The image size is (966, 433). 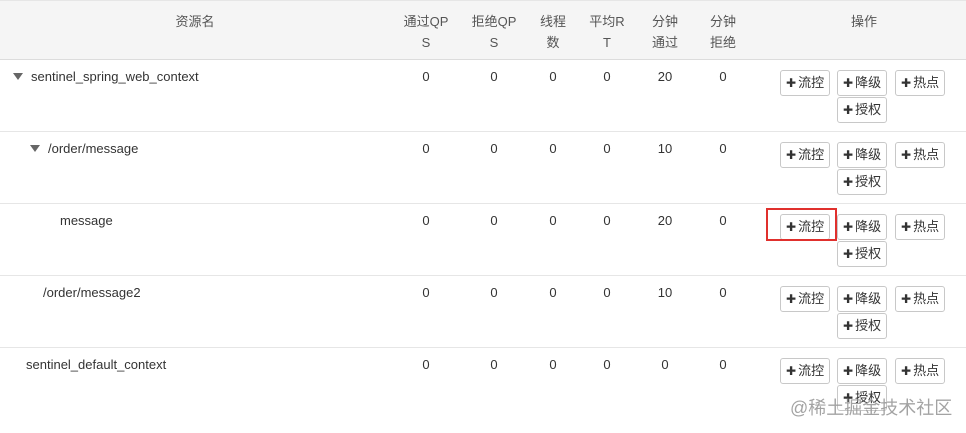 I want to click on resource-name: sentinel_spring_web_context, so click(x=115, y=76).